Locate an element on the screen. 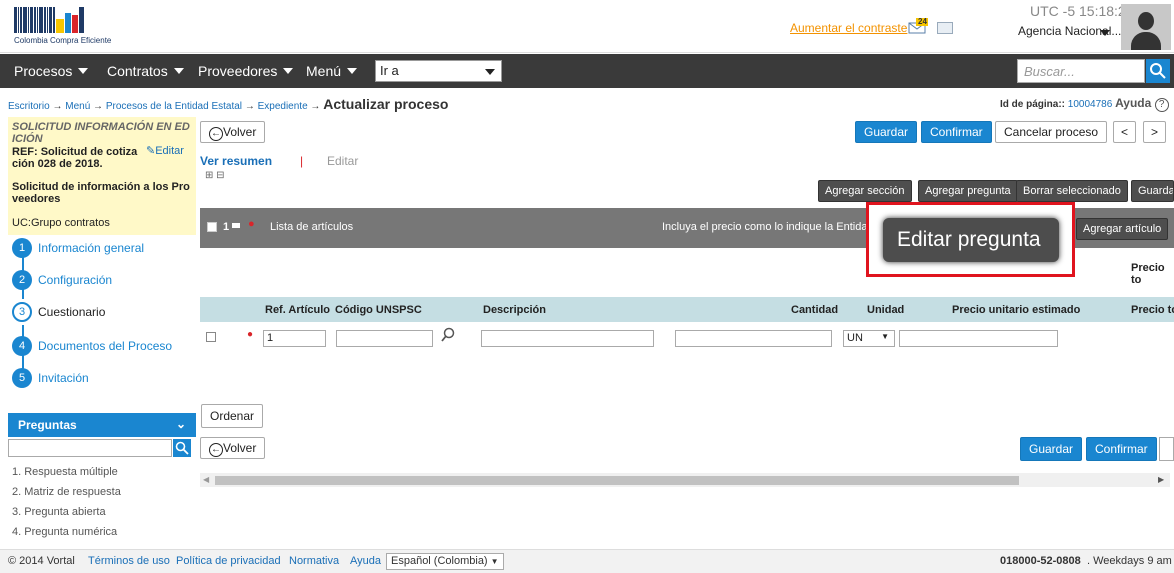 This screenshot has width=1174, height=573. section-number: 1 is located at coordinates (226, 227).